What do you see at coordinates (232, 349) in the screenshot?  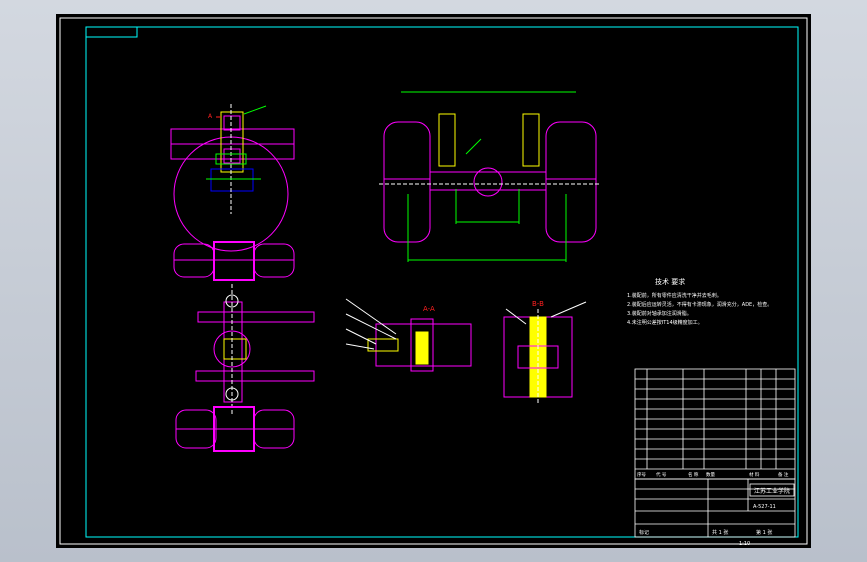 I see `center-hub` at bounding box center [232, 349].